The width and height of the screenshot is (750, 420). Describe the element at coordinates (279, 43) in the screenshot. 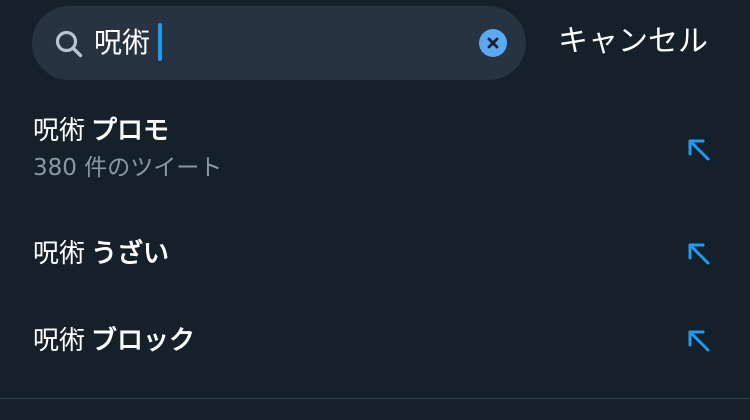

I see `search-bar: 呪術` at that location.